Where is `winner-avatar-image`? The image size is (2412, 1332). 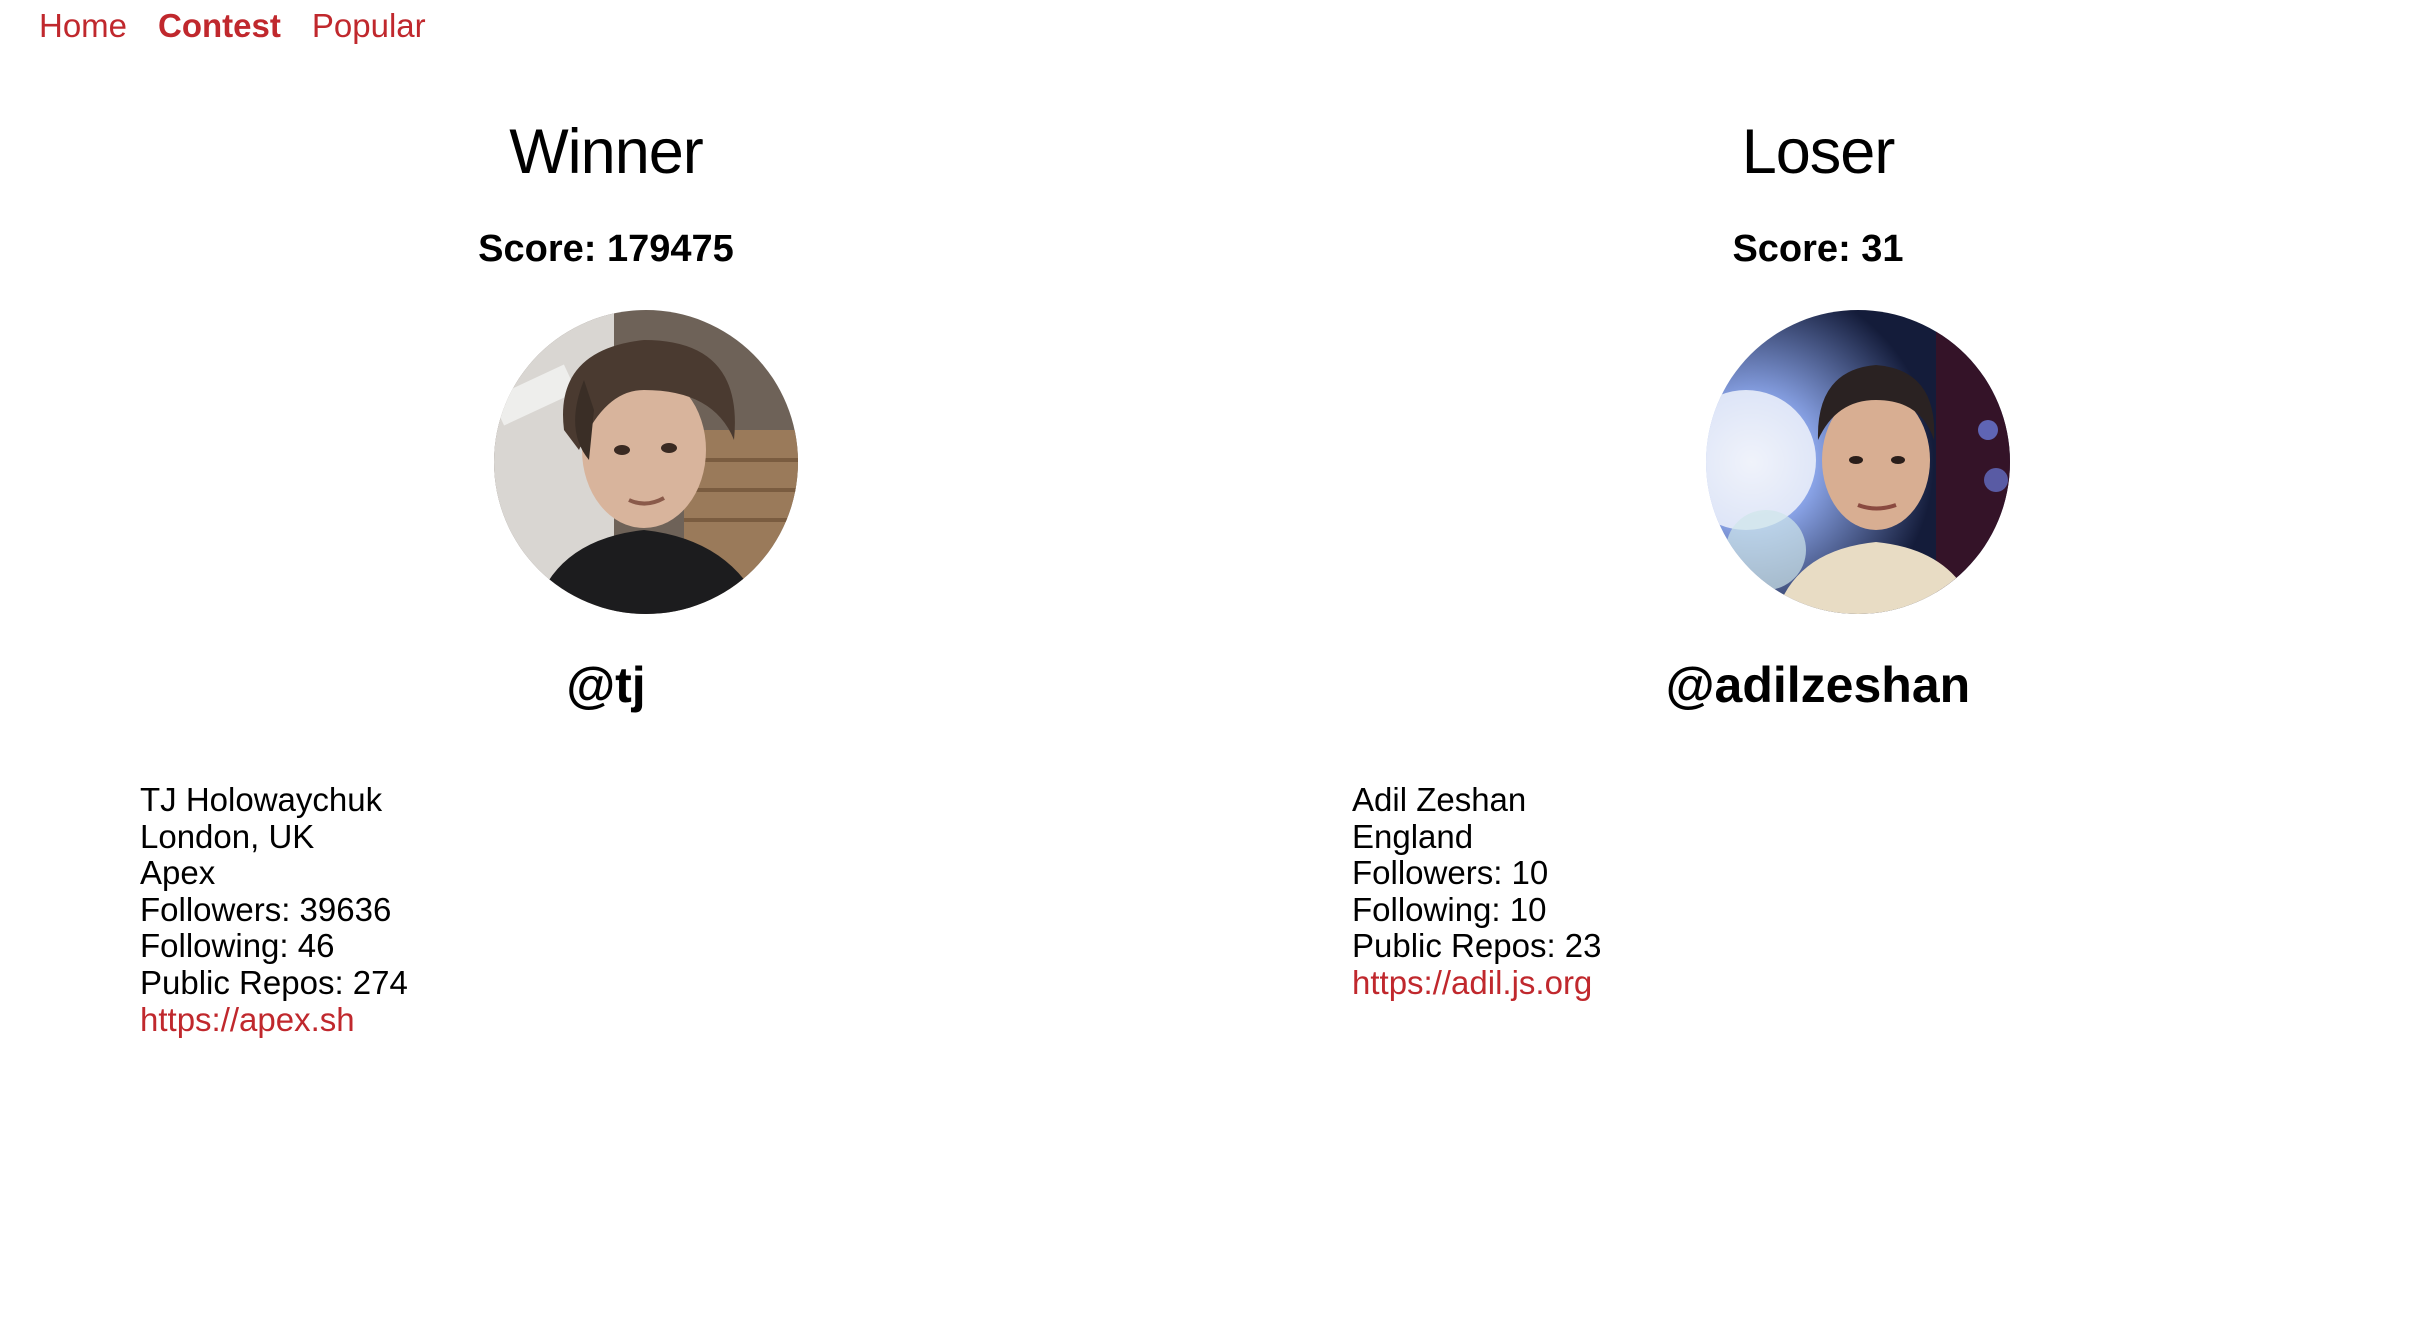 winner-avatar-image is located at coordinates (646, 462).